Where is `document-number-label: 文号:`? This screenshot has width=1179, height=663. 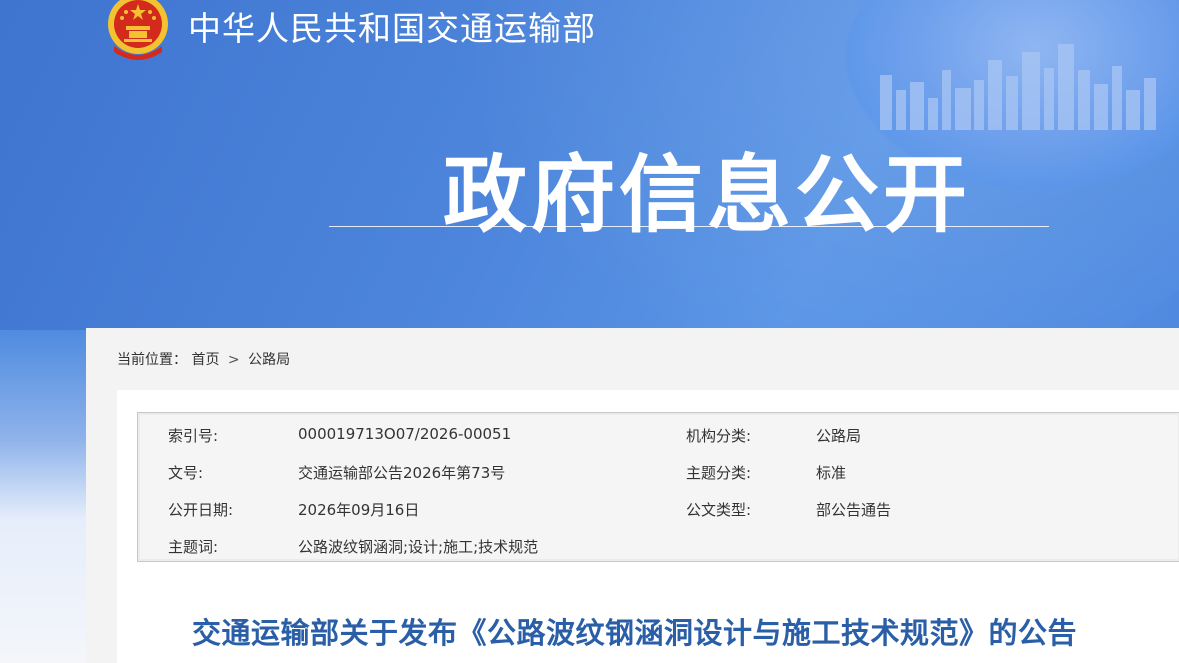 document-number-label: 文号: is located at coordinates (186, 473).